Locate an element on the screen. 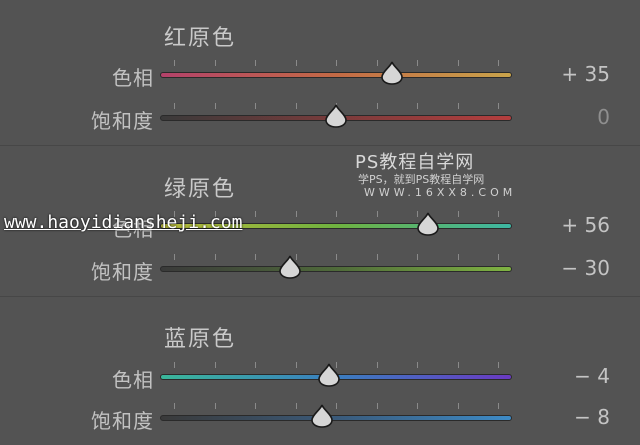  blue-hue-slider is located at coordinates (336, 377).